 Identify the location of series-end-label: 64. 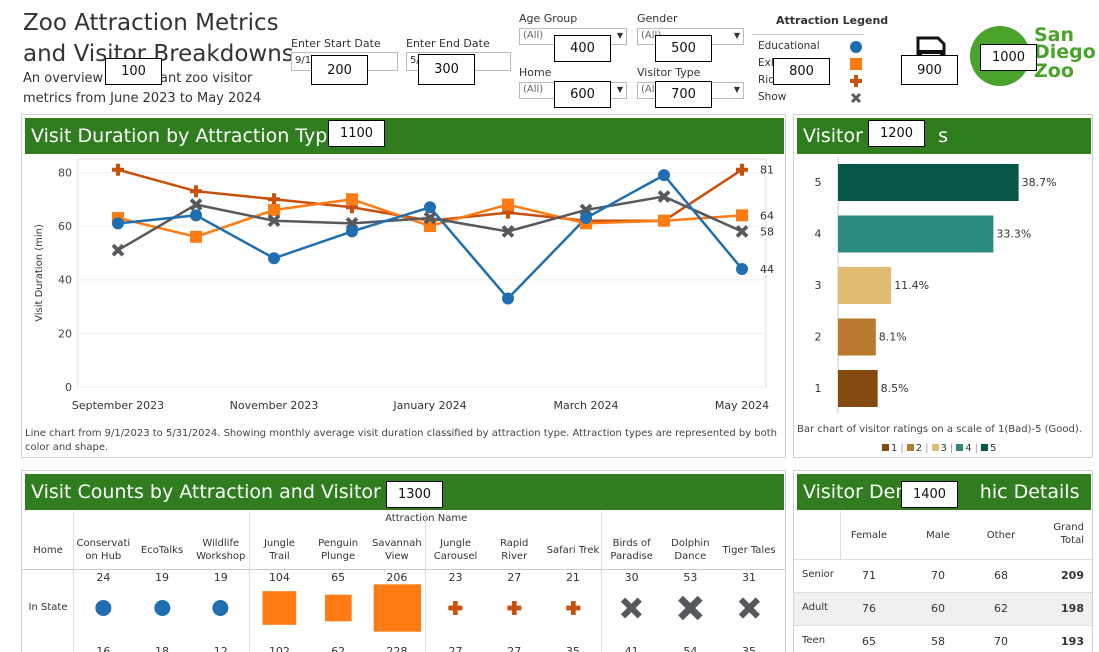
(767, 215).